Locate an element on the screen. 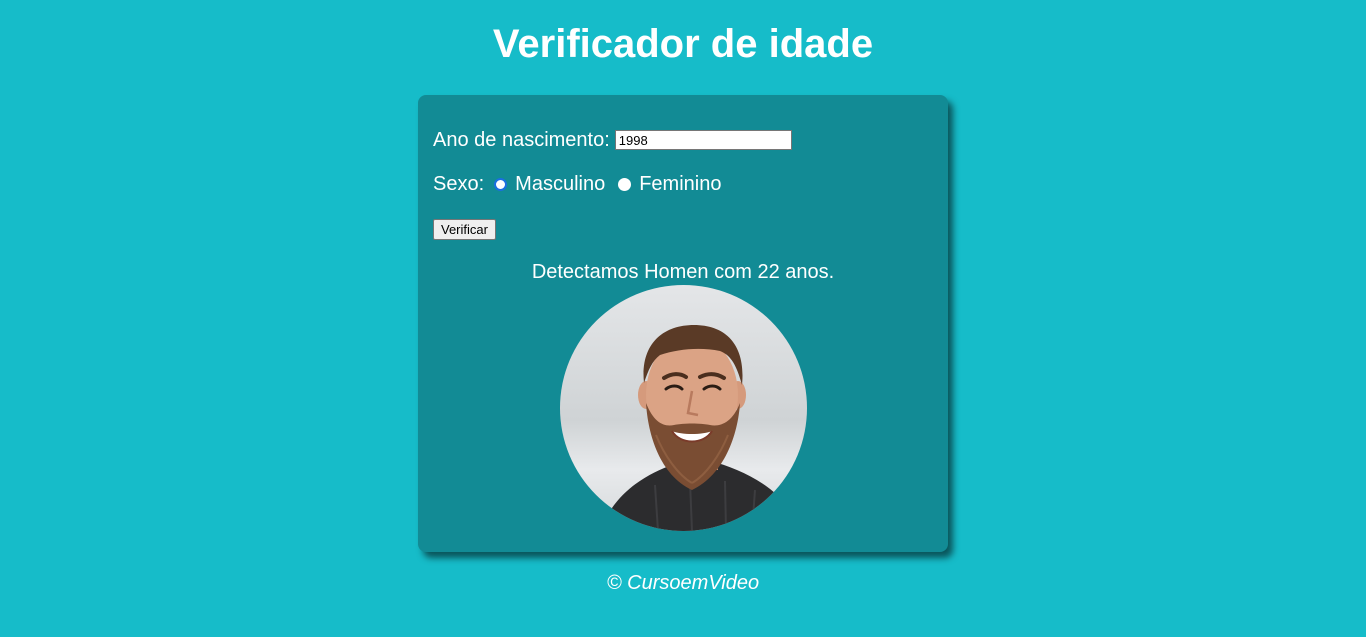 Image resolution: width=1366 pixels, height=637 pixels. footer-copyright: © CursoemVideo is located at coordinates (683, 583).